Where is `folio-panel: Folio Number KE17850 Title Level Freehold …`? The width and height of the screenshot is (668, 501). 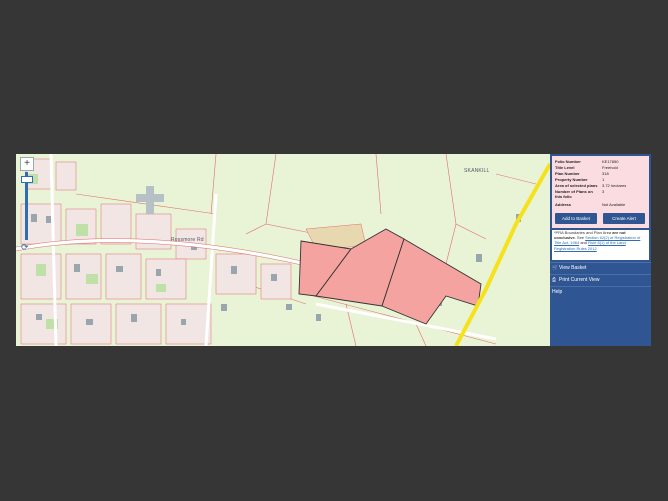 folio-panel: Folio Number KE17850 Title Level Freehold … is located at coordinates (600, 250).